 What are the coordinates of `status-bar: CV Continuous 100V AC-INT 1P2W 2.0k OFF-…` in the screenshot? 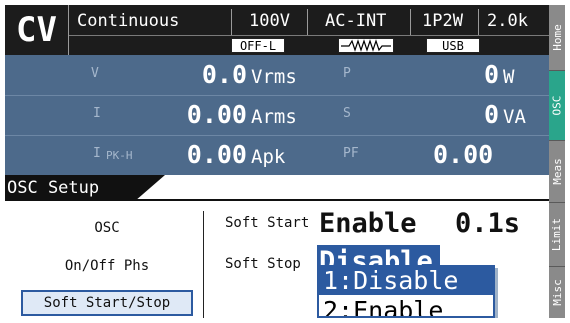 It's located at (277, 30).